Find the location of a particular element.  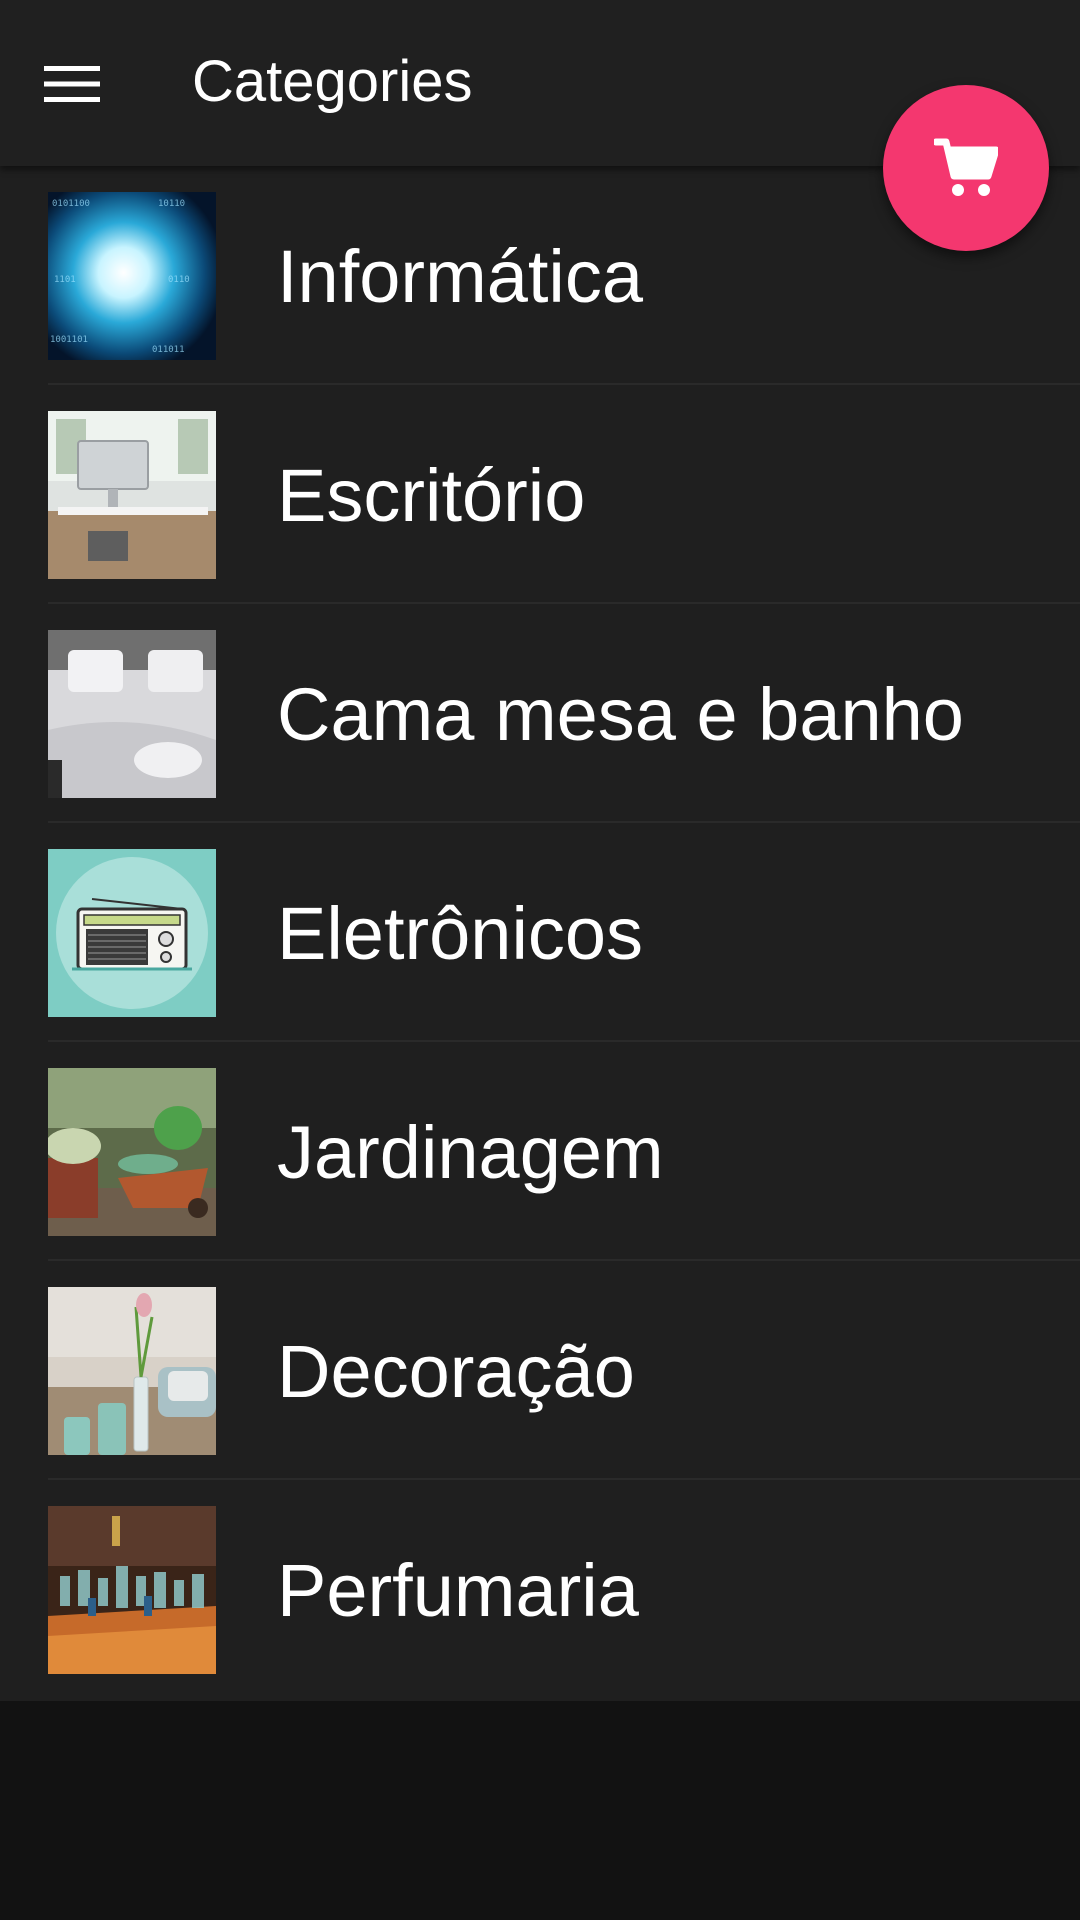

category-item-eletronicos: Eletrônicos is located at coordinates (540, 932).